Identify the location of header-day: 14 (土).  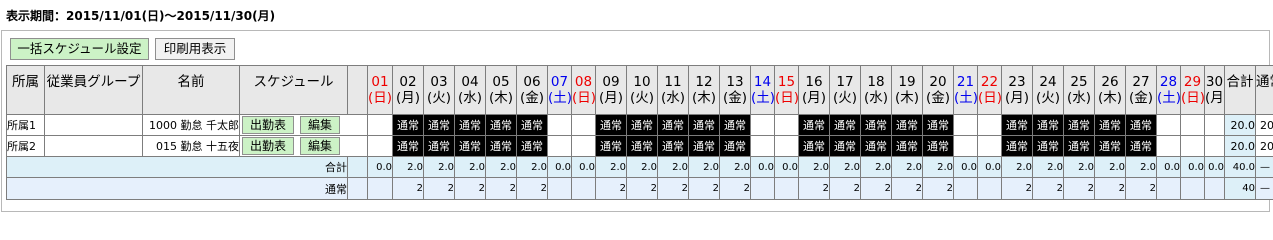
(762, 90).